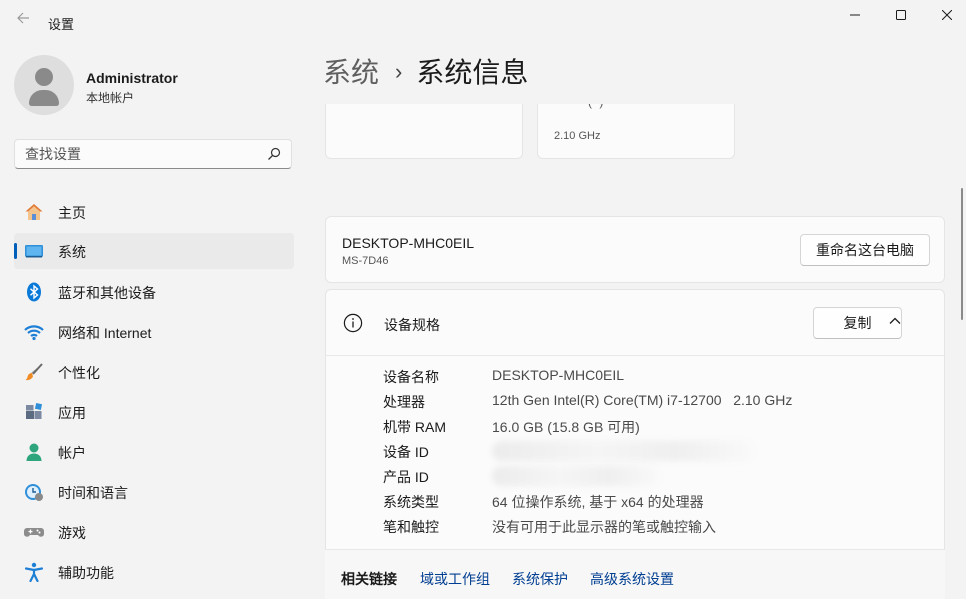 The height and width of the screenshot is (599, 966). I want to click on related-links-bar: 相关链接 域或工作组 系统保护 高级系统设置, so click(635, 574).